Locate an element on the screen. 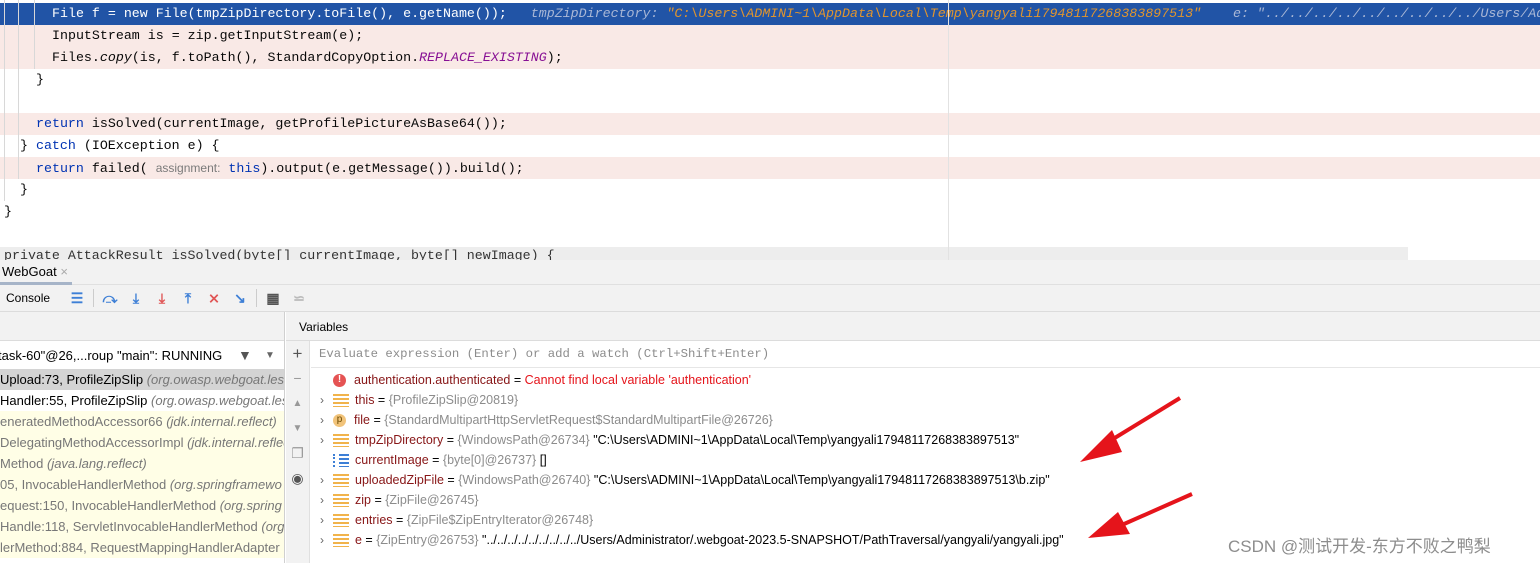 This screenshot has width=1540, height=563. code-line: InputStream is = zip.getInputStream(e); is located at coordinates (770, 36).